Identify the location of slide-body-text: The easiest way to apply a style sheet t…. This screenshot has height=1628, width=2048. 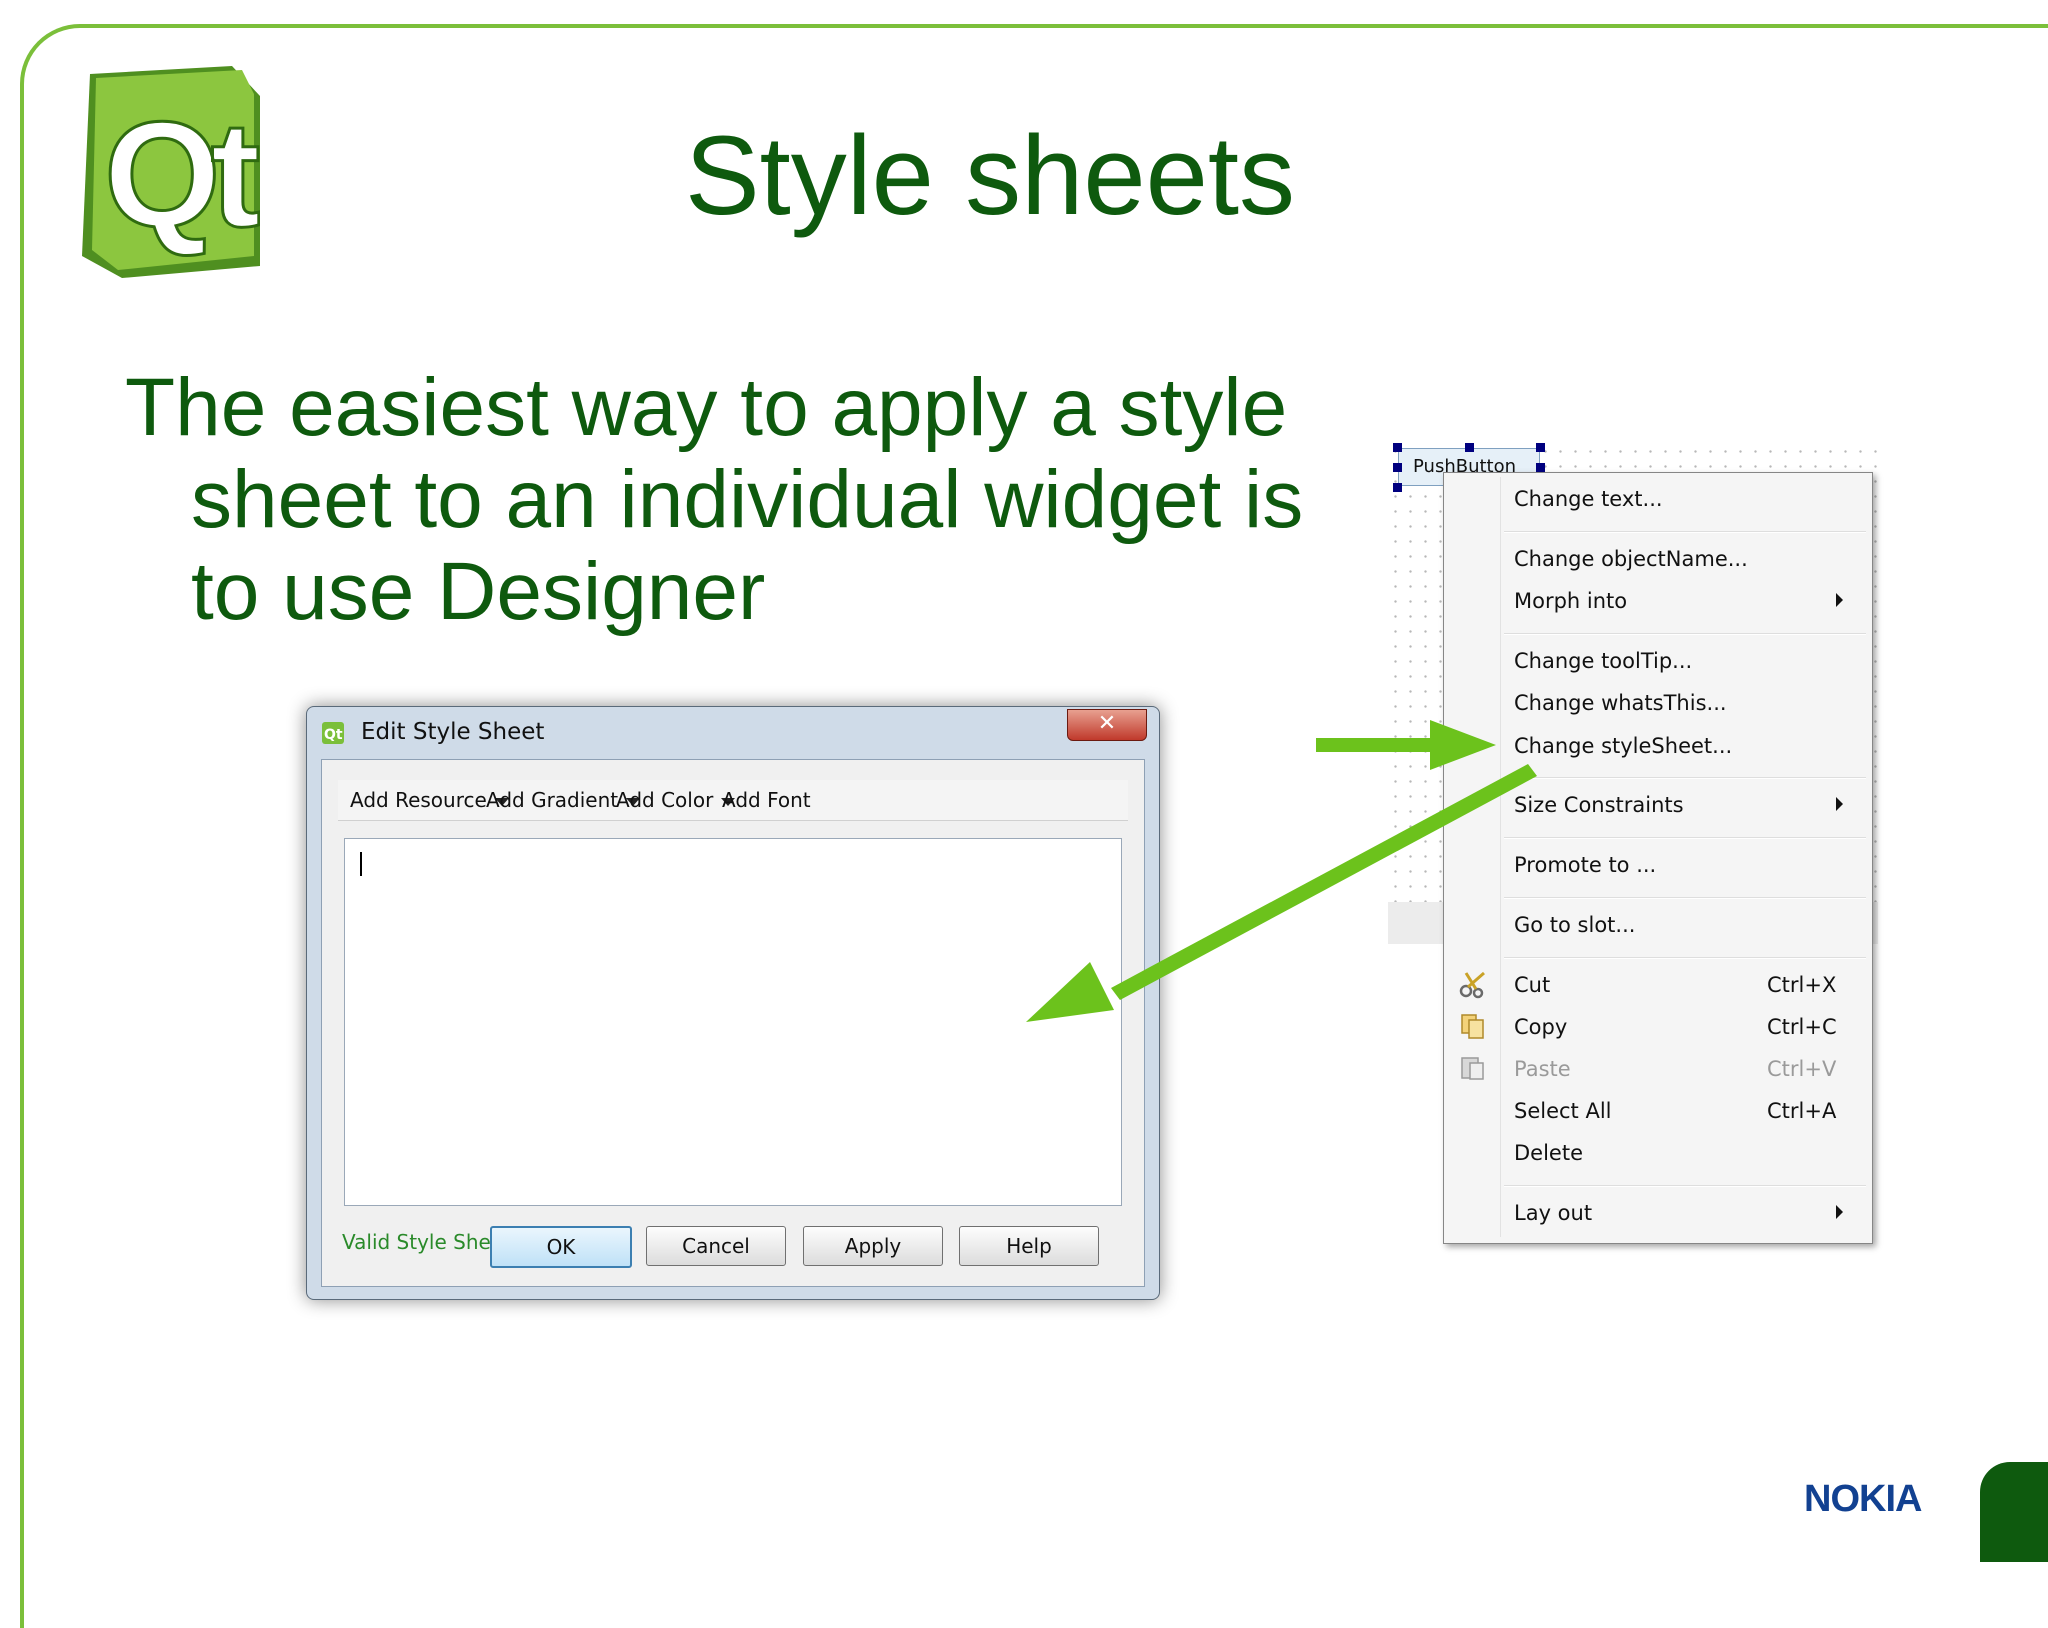
(740, 500).